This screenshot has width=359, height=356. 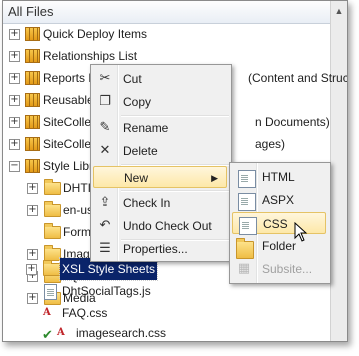 I want to click on tree-item-label: Quick Deploy Items, so click(x=95, y=34).